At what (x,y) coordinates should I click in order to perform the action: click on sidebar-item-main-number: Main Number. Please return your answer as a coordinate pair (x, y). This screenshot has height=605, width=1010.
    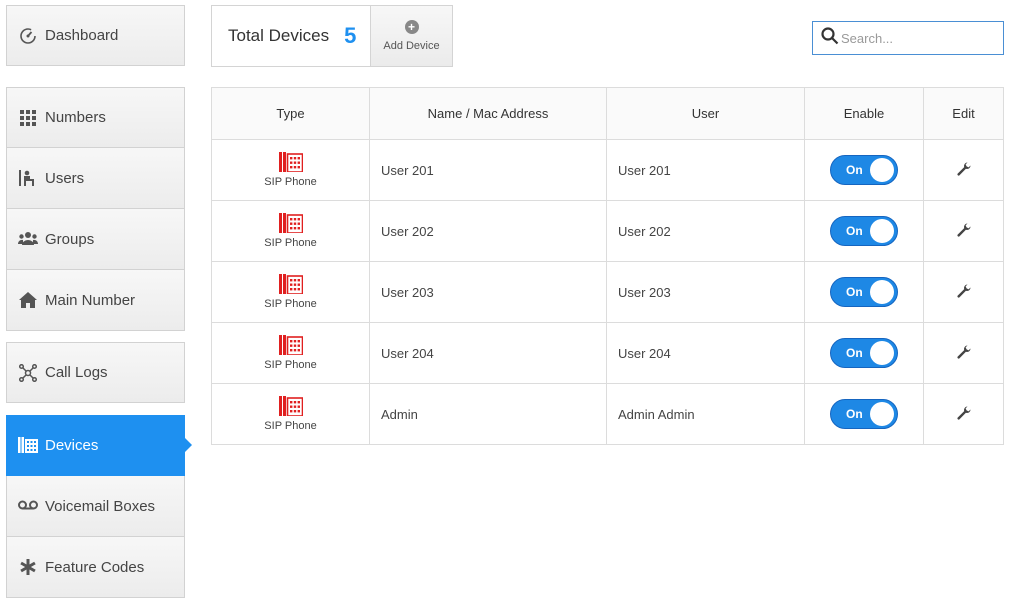
    Looking at the image, I should click on (95, 300).